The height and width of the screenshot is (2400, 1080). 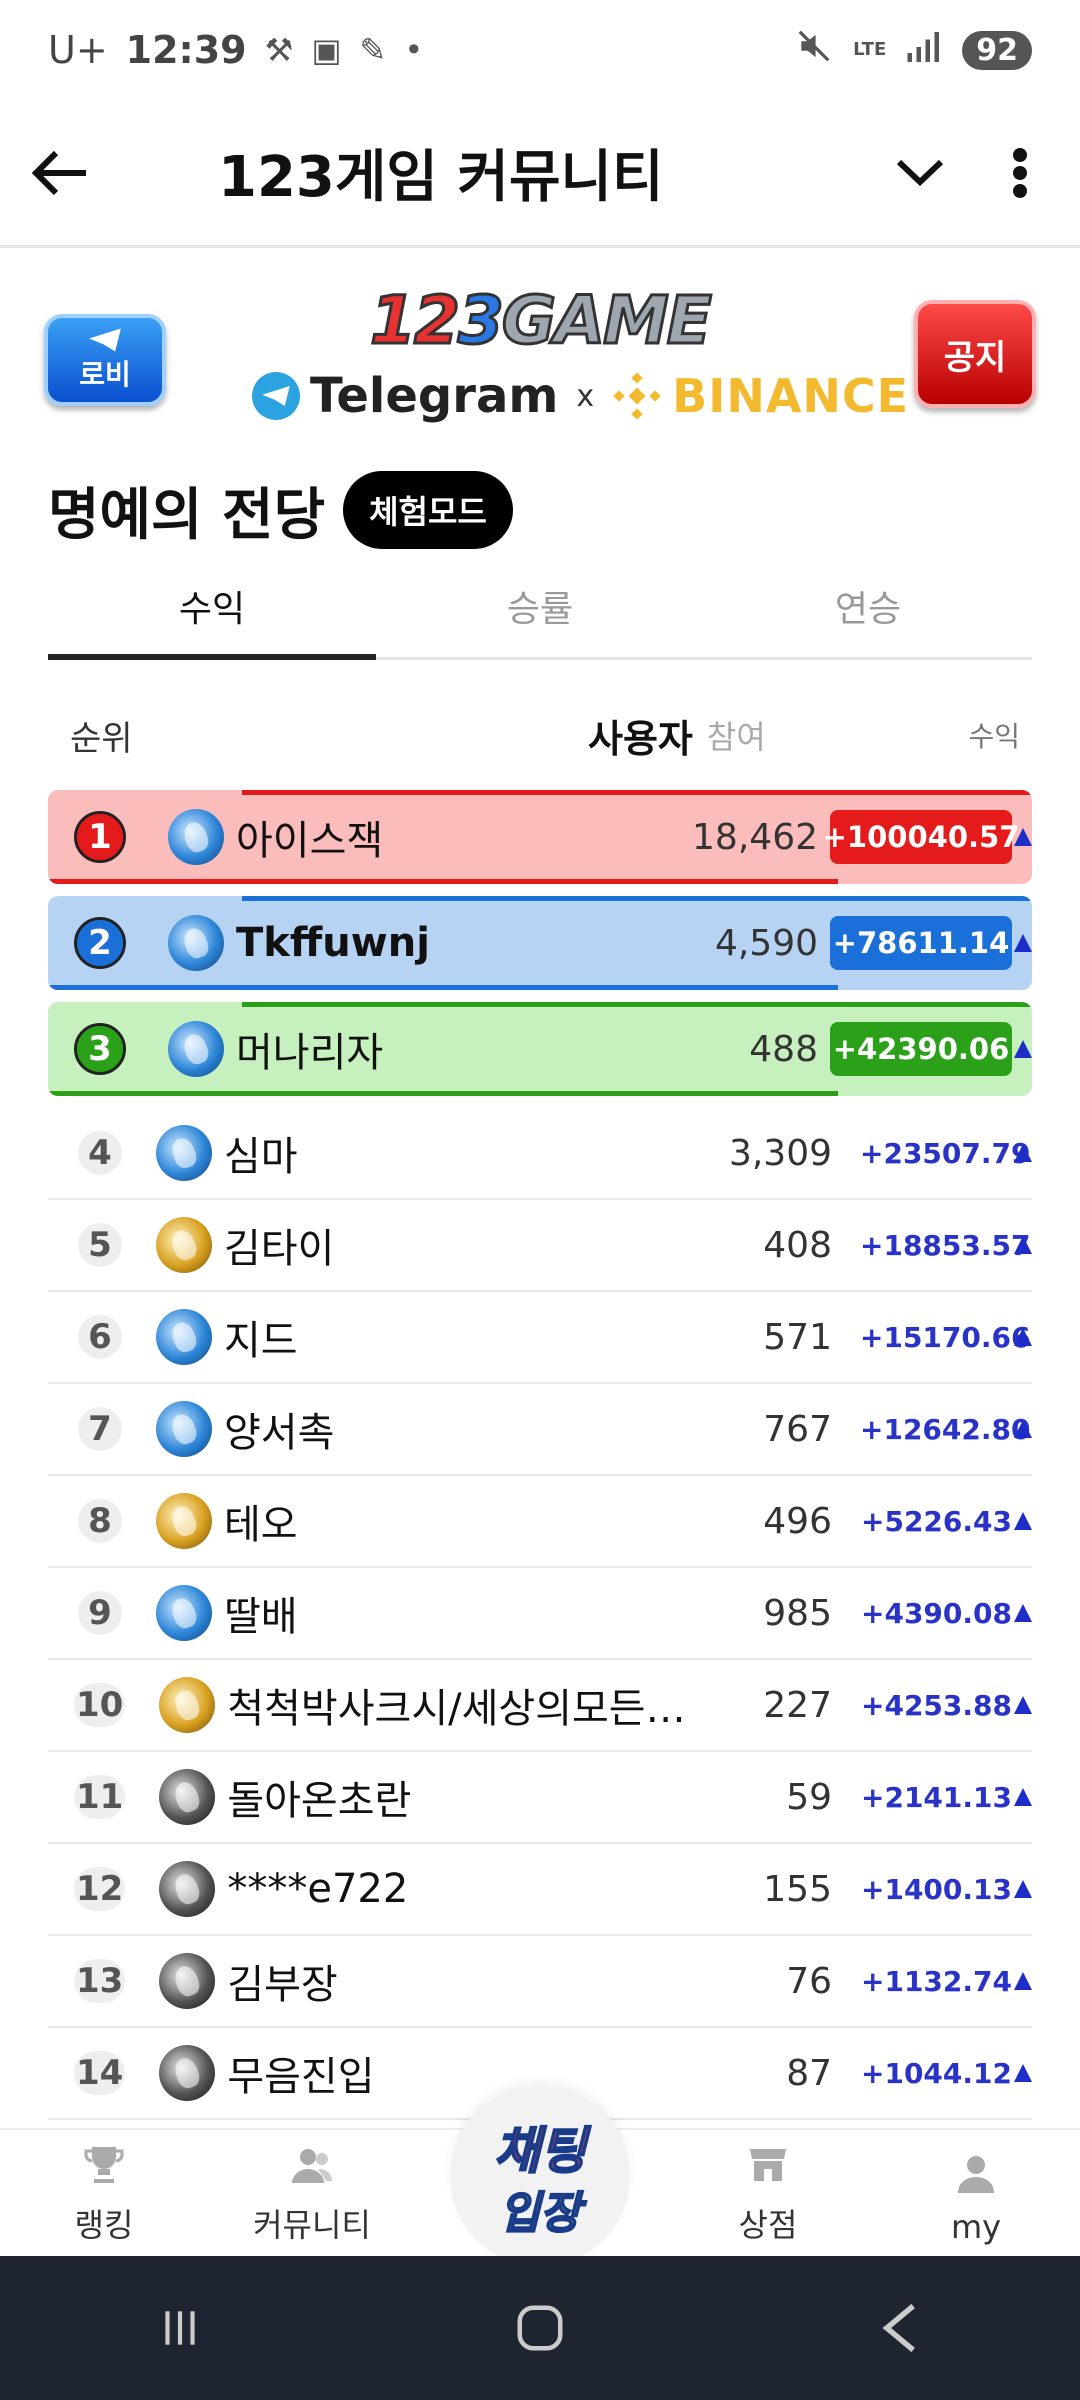 What do you see at coordinates (312, 2165) in the screenshot?
I see `people-icon` at bounding box center [312, 2165].